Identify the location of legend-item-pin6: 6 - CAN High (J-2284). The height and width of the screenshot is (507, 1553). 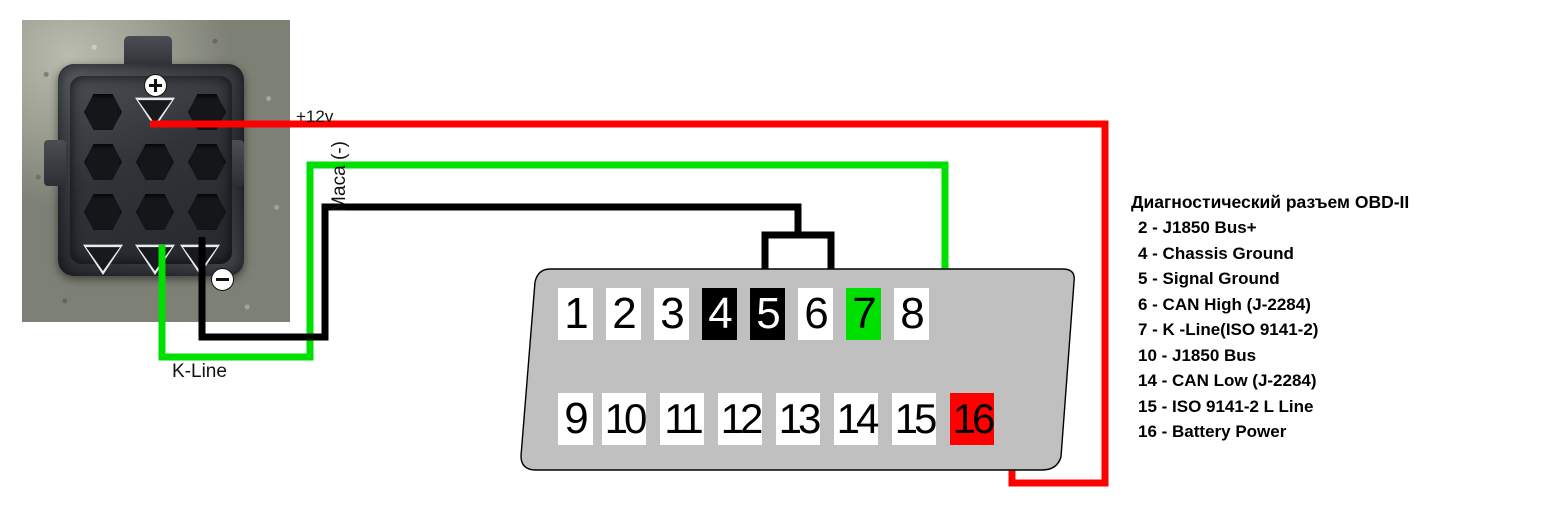
(1224, 304).